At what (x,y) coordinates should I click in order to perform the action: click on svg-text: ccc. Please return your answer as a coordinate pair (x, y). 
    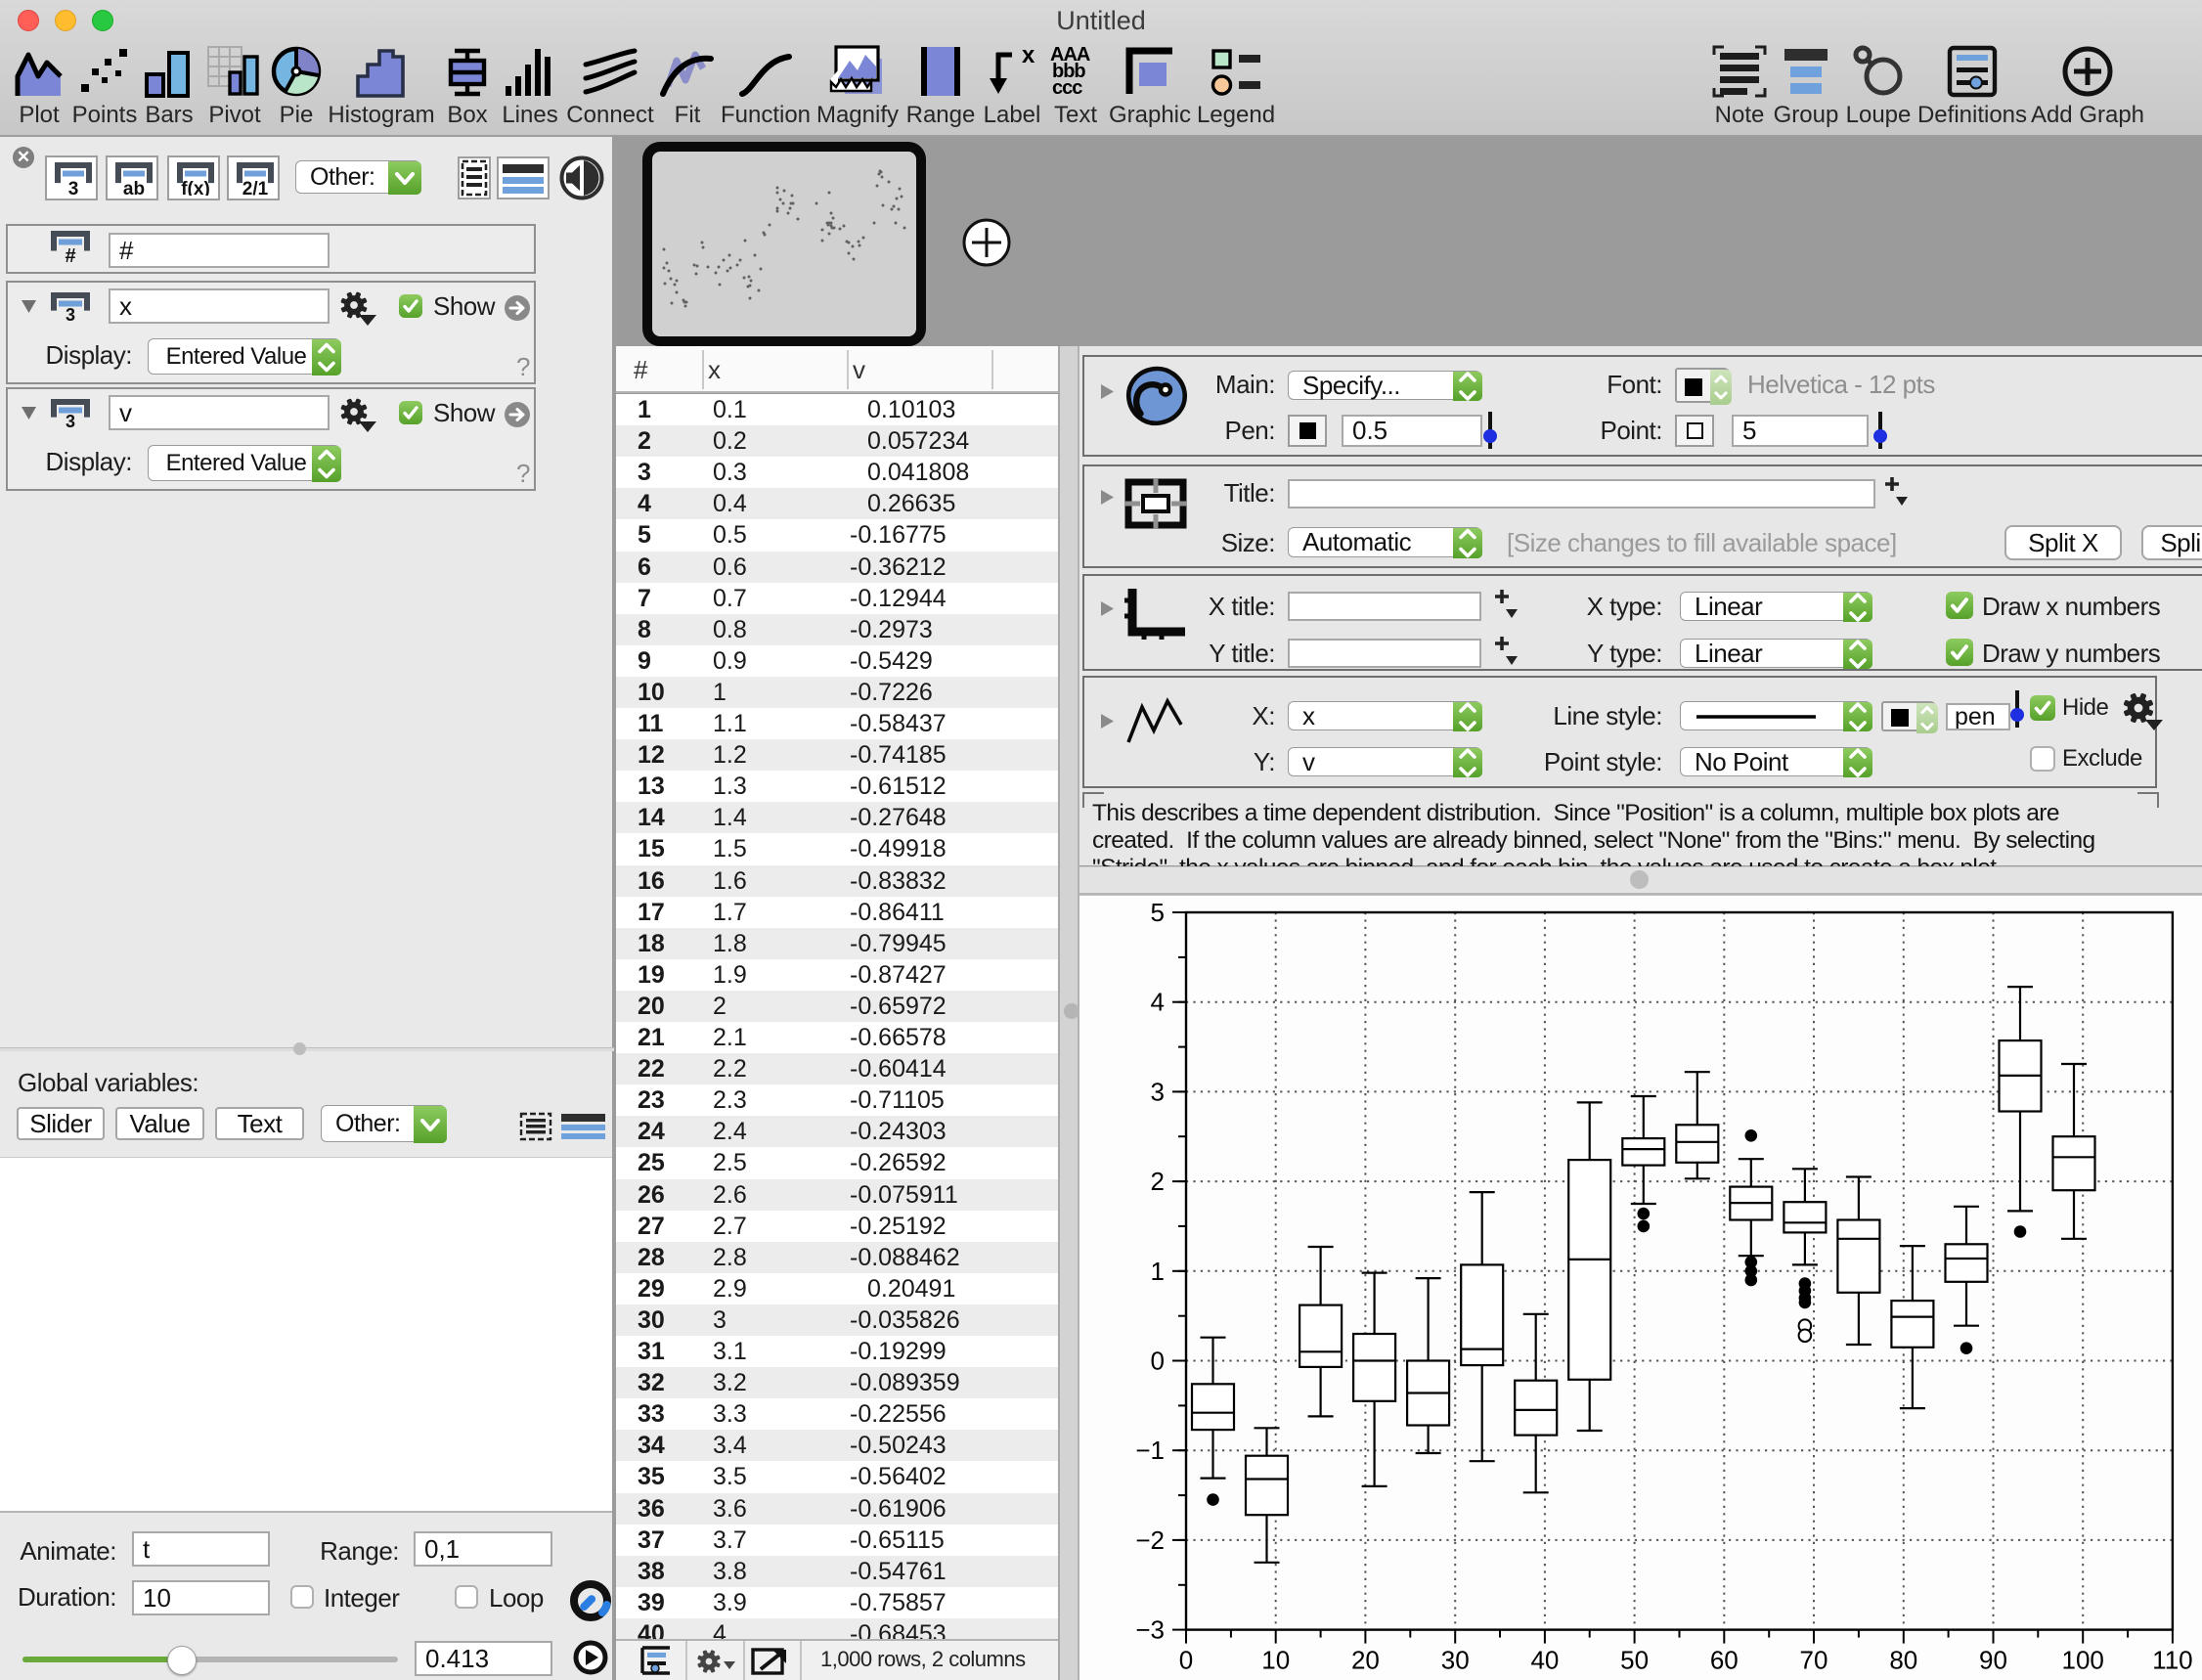
    Looking at the image, I should click on (1067, 87).